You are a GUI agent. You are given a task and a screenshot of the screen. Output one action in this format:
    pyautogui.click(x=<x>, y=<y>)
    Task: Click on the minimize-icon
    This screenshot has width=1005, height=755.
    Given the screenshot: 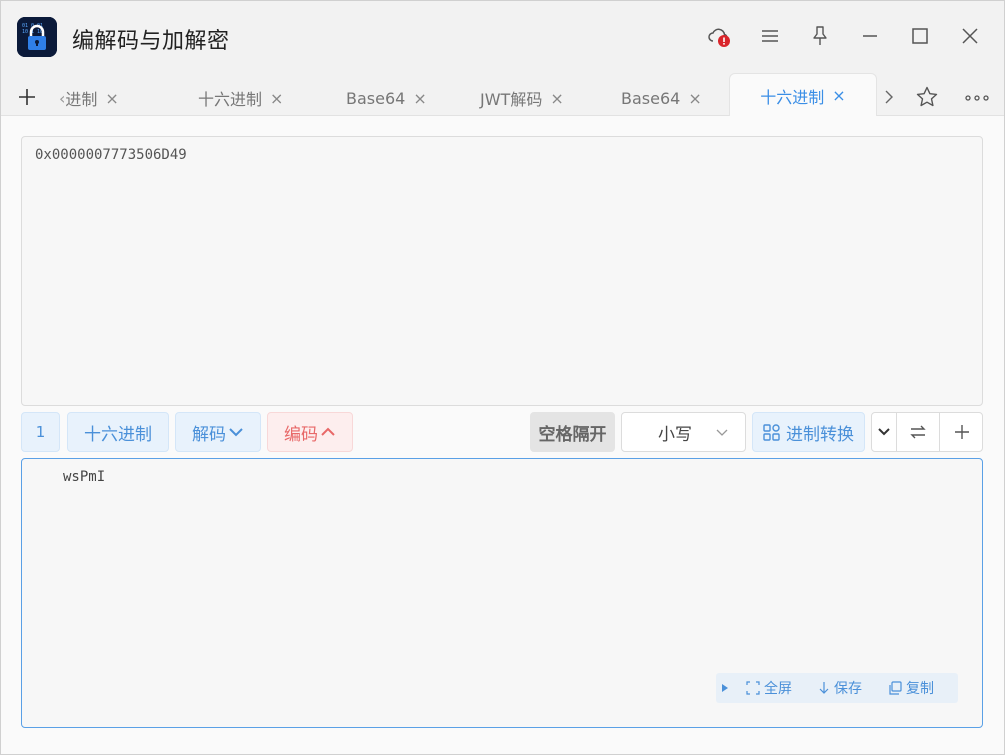 What is the action you would take?
    pyautogui.click(x=870, y=36)
    